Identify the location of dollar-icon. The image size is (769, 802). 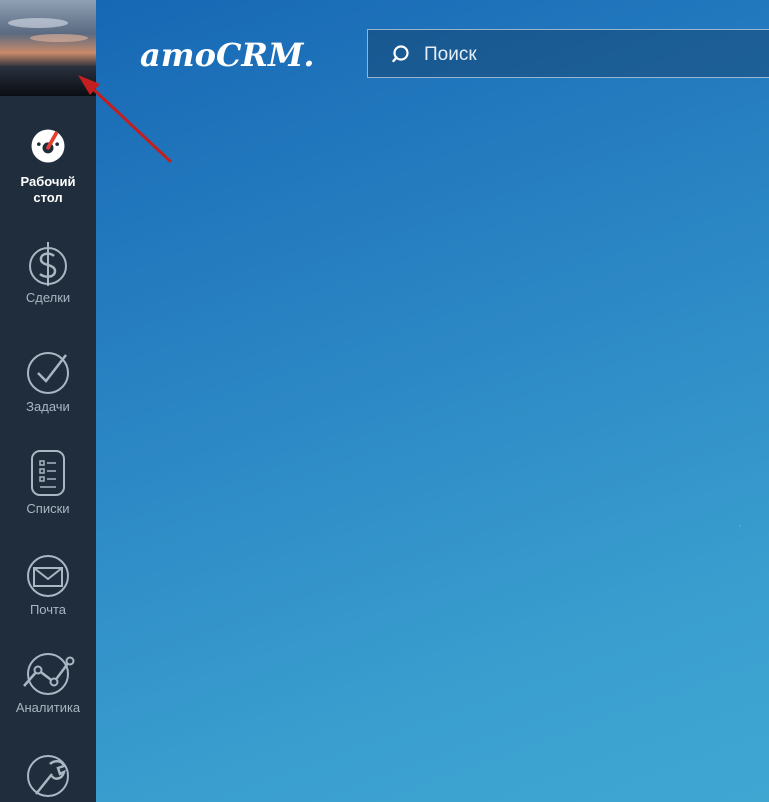
(48, 264).